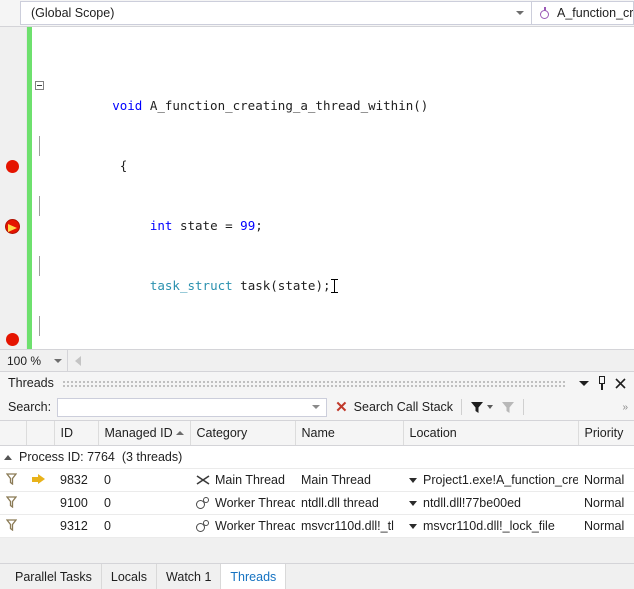 This screenshot has height=589, width=634. I want to click on tab-threads: Threads, so click(254, 576).